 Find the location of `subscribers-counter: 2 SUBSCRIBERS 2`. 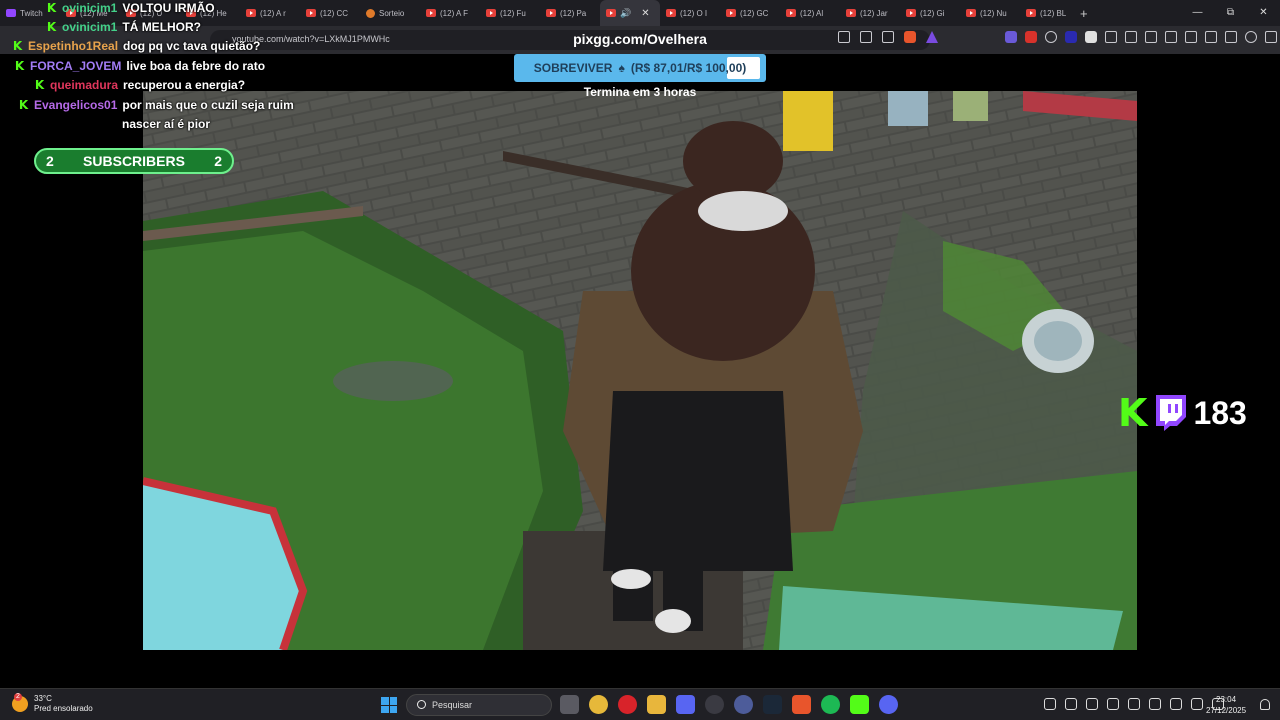

subscribers-counter: 2 SUBSCRIBERS 2 is located at coordinates (134, 161).